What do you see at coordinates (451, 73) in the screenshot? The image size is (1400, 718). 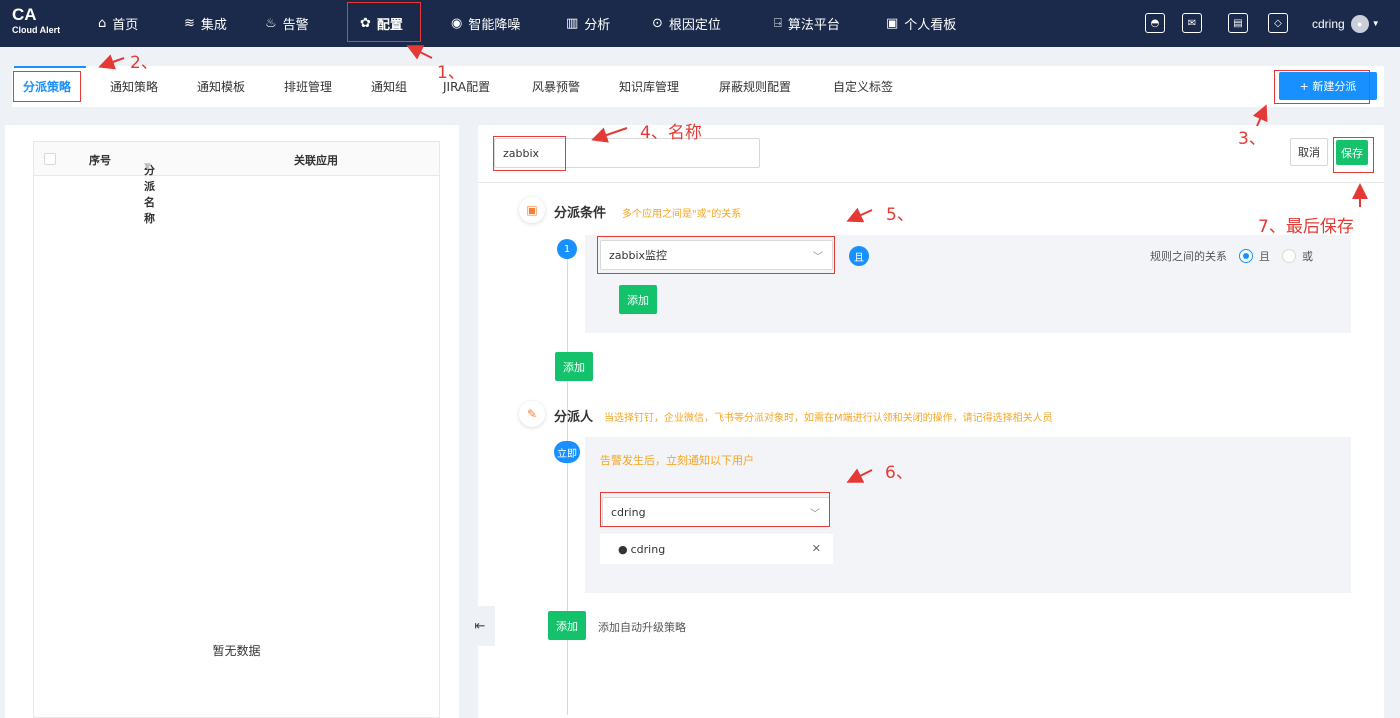 I see `annotation-1: 1、` at bounding box center [451, 73].